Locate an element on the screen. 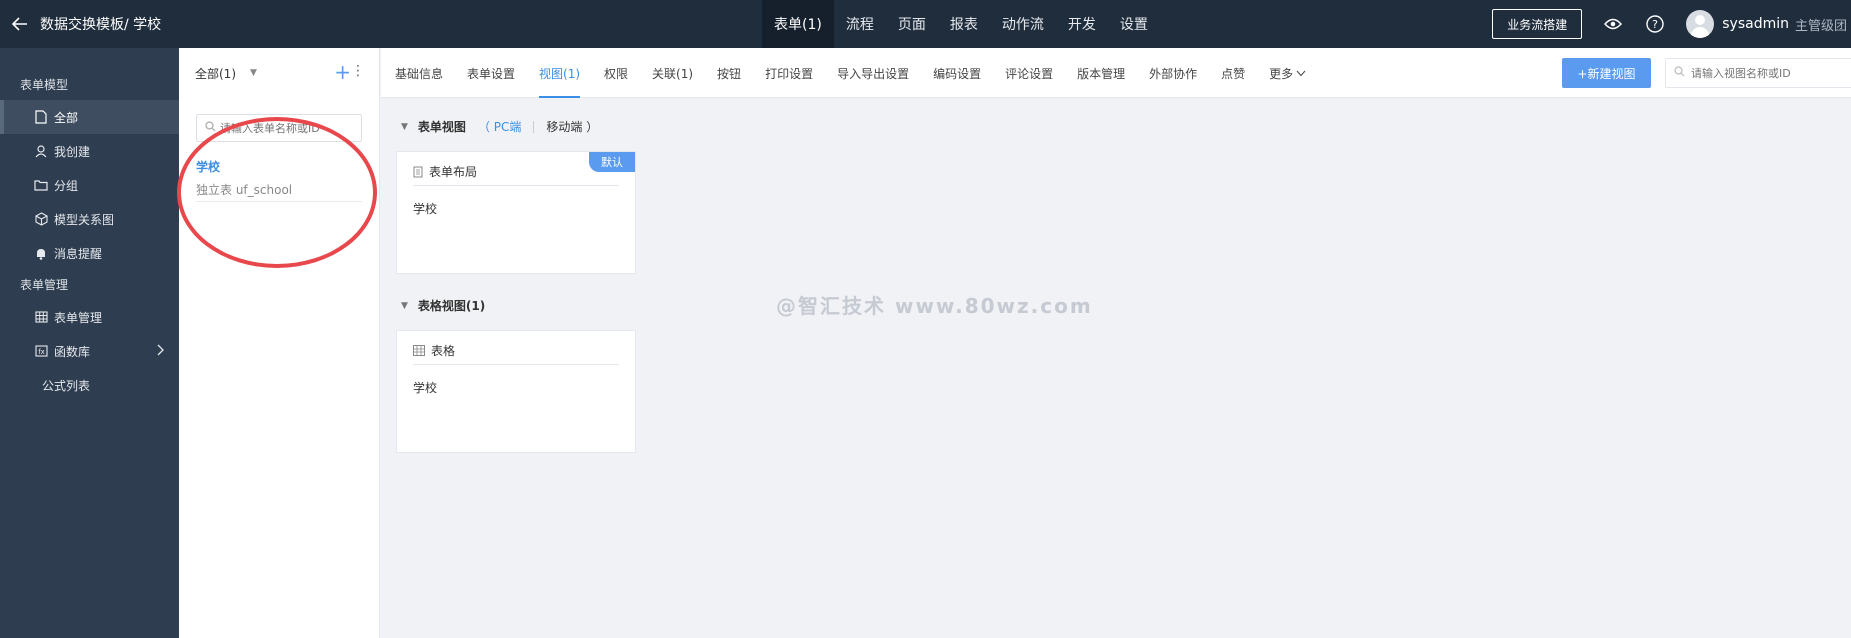 Image resolution: width=1851 pixels, height=638 pixels. sidebar-item-label: 函数库 is located at coordinates (72, 351).